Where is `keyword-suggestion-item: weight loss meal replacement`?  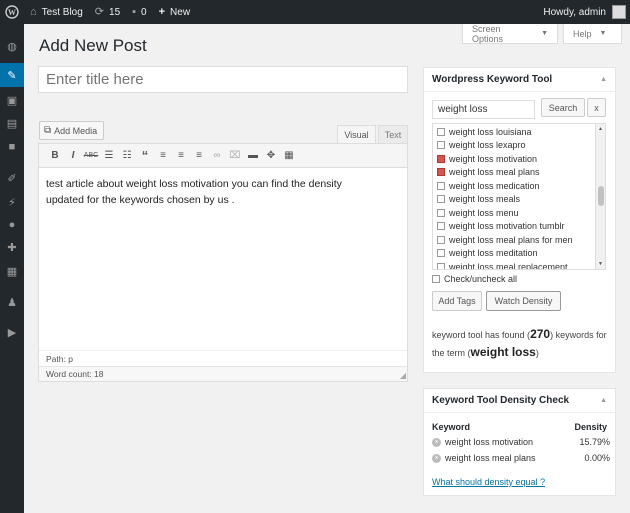
keyword-suggestion-item: weight loss meal replacement is located at coordinates (519, 264).